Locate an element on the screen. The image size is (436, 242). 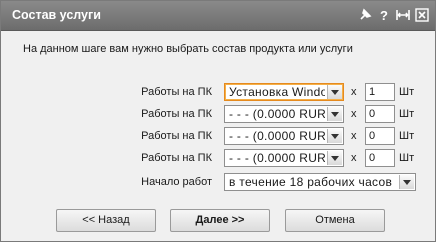
title-bar-icons: ? is located at coordinates (393, 16).